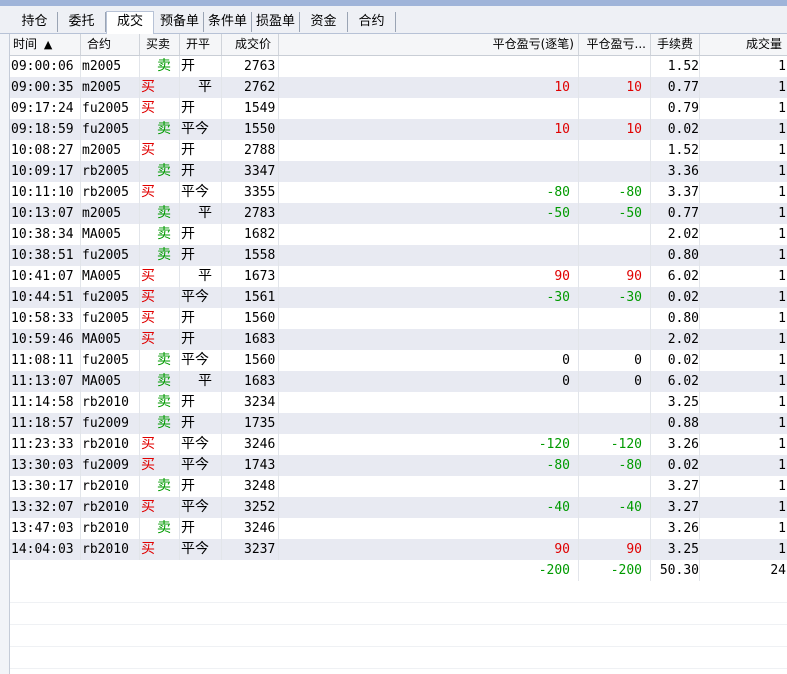 The height and width of the screenshot is (674, 787). What do you see at coordinates (372, 22) in the screenshot?
I see `tab-contracts: 合约` at bounding box center [372, 22].